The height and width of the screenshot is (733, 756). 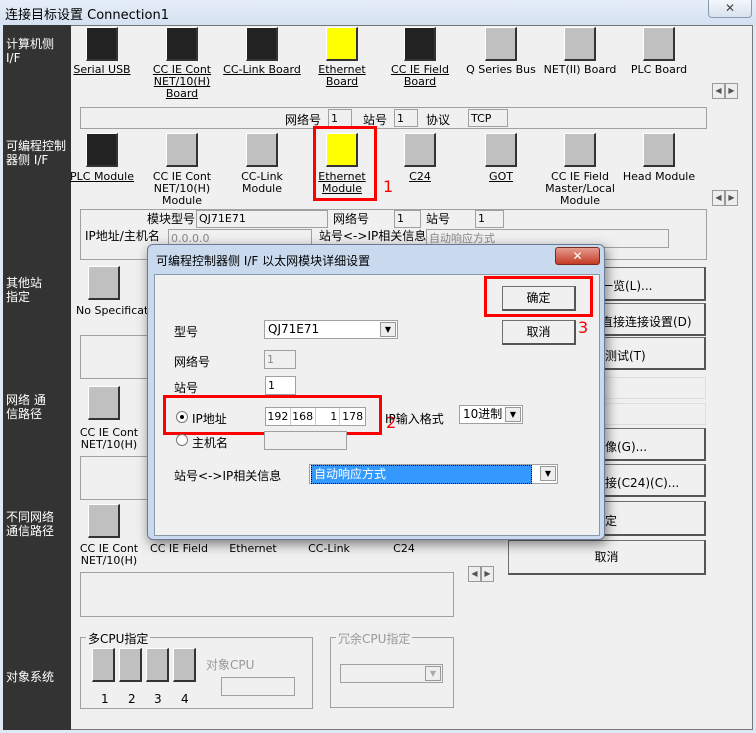 What do you see at coordinates (230, 665) in the screenshot?
I see `target-cpu-label: 对象CPU` at bounding box center [230, 665].